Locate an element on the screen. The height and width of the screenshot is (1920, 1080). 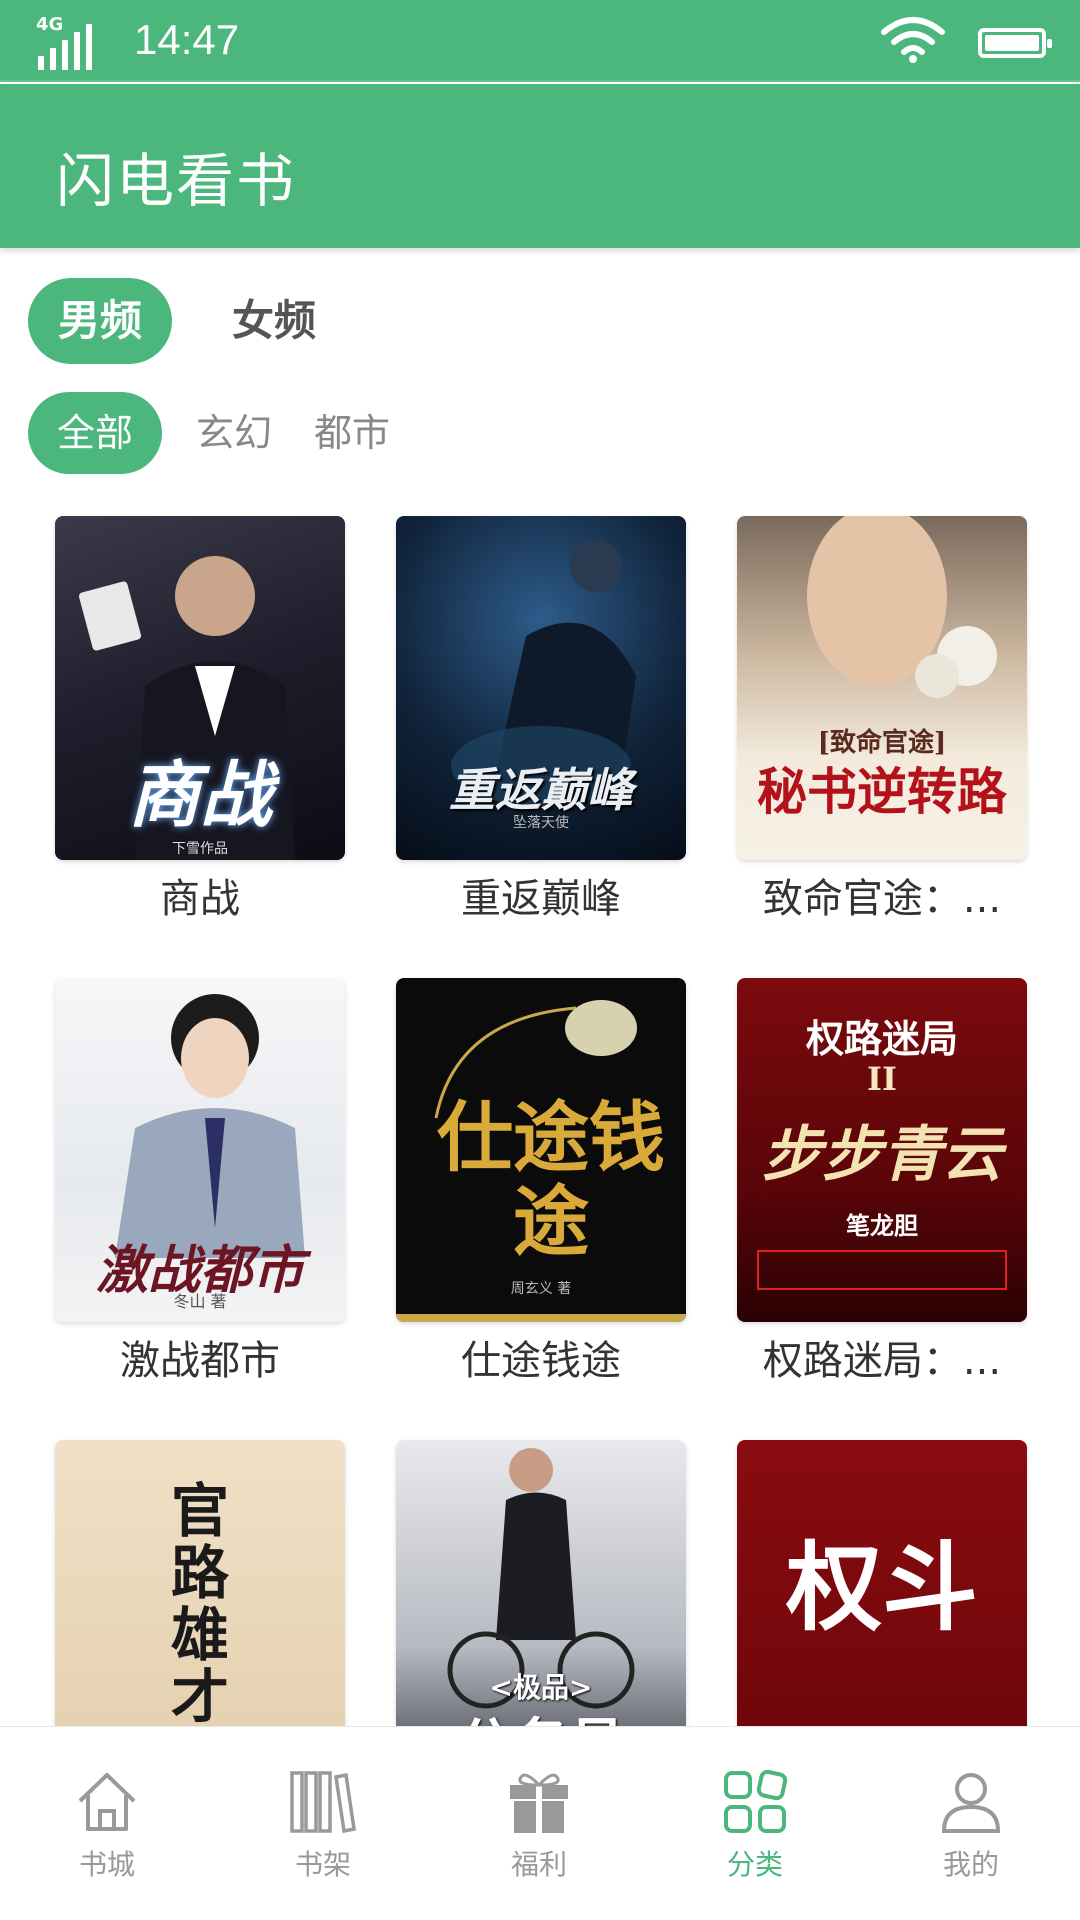
book-card: 重返巅峰 坠落天使 重返巅峰 is located at coordinates (541, 720).